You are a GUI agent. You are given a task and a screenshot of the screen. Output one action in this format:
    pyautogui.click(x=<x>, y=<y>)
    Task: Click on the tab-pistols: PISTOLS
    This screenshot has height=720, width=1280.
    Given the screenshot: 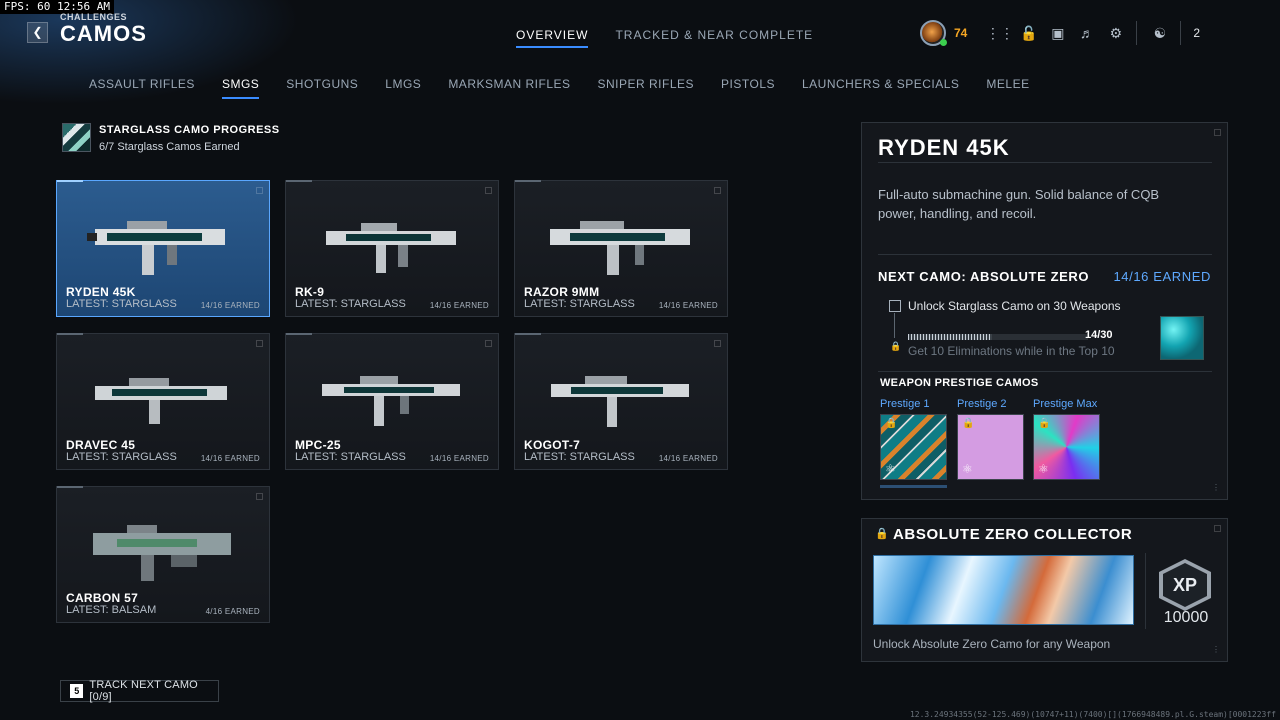 What is the action you would take?
    pyautogui.click(x=748, y=88)
    